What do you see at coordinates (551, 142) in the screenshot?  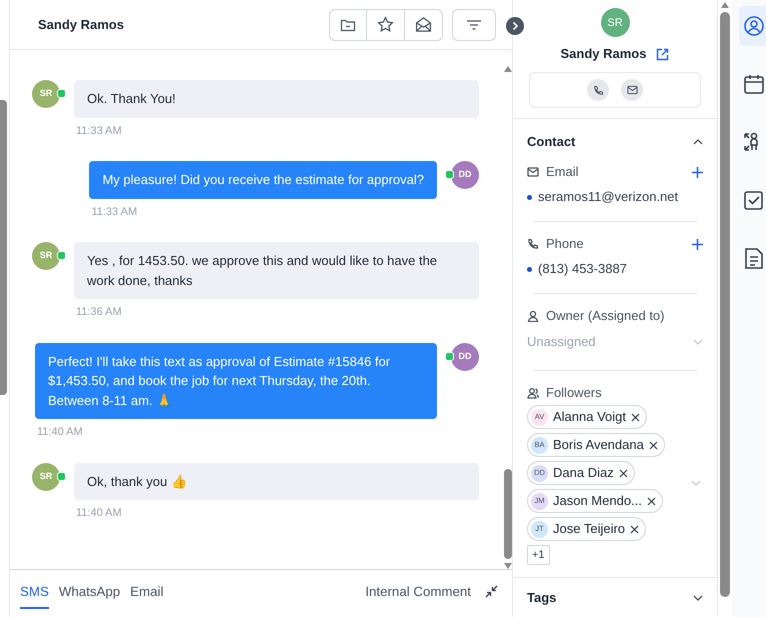 I see `section-title: Contact` at bounding box center [551, 142].